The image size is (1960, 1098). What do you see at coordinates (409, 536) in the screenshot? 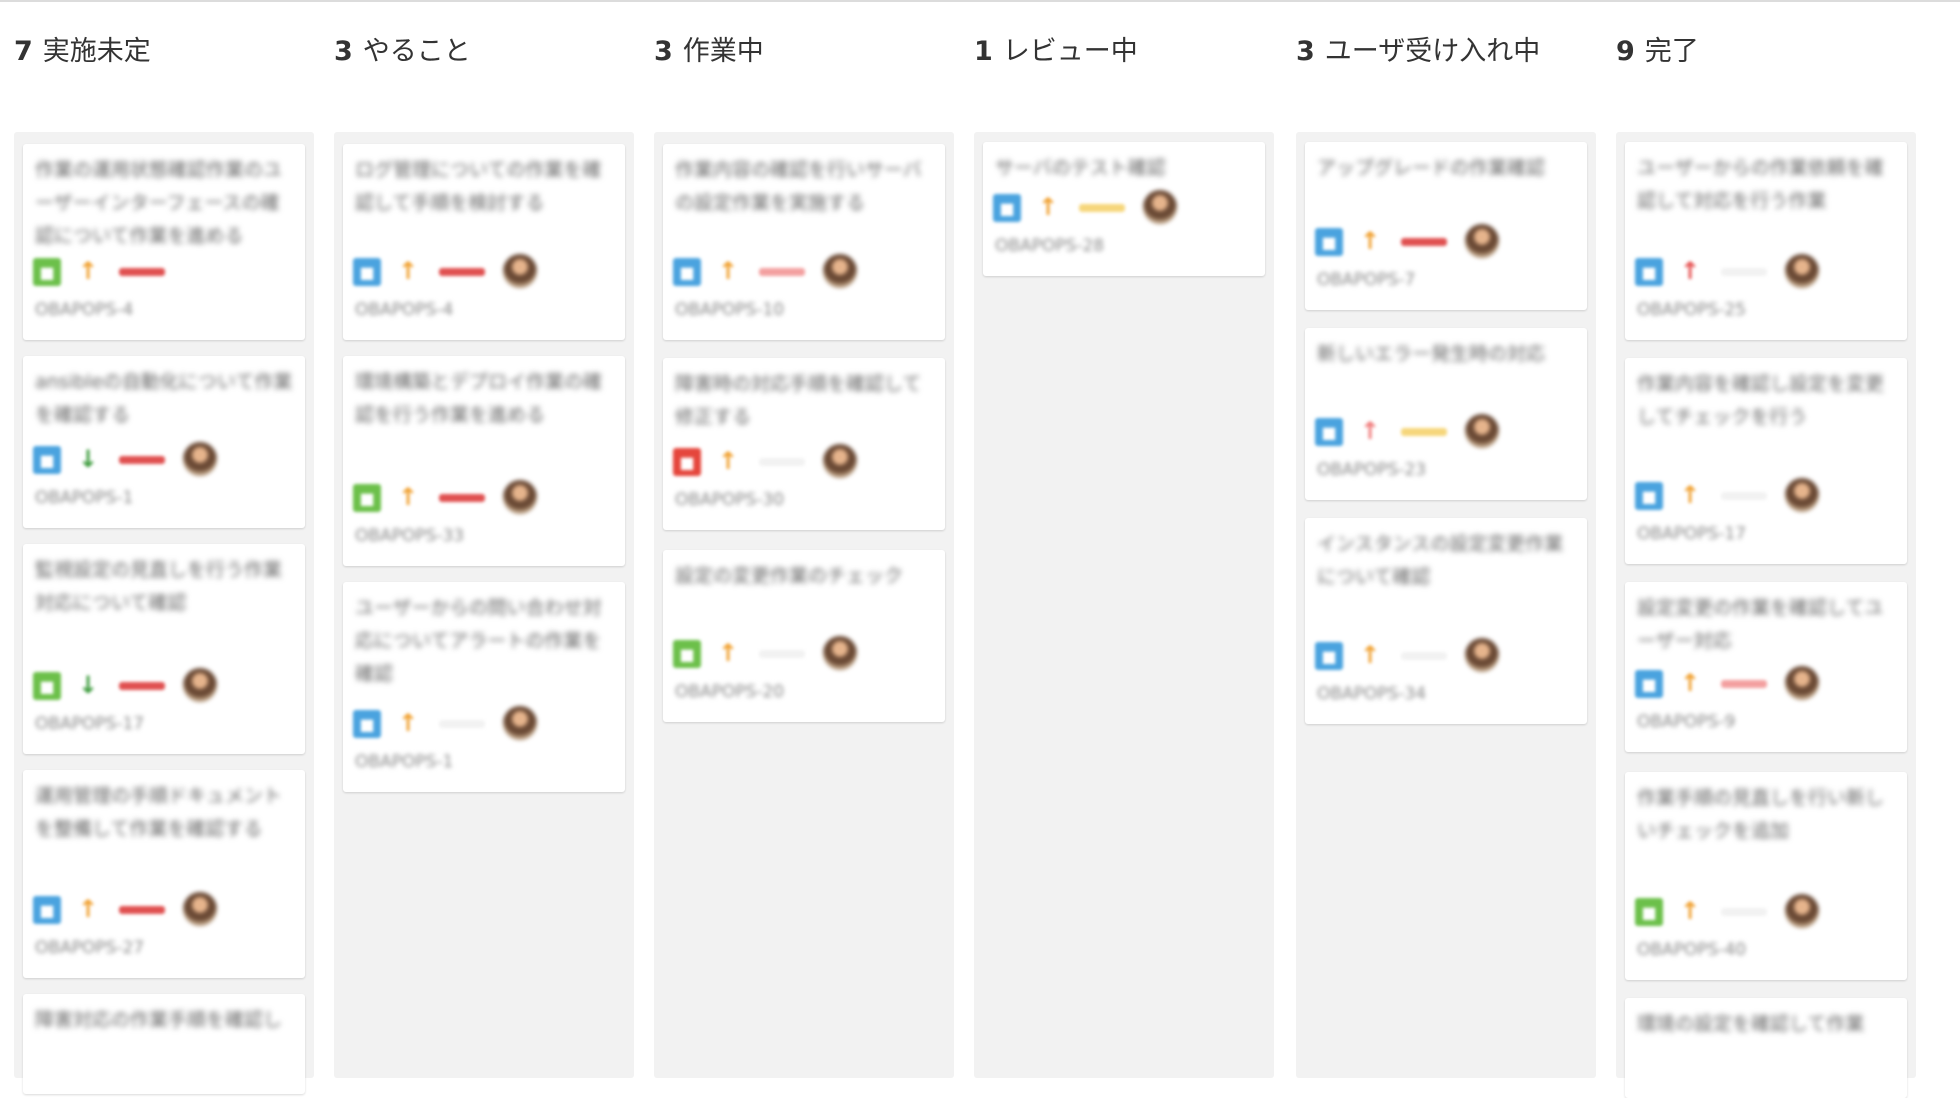
I see `issue-key: OBAPOPS-33` at bounding box center [409, 536].